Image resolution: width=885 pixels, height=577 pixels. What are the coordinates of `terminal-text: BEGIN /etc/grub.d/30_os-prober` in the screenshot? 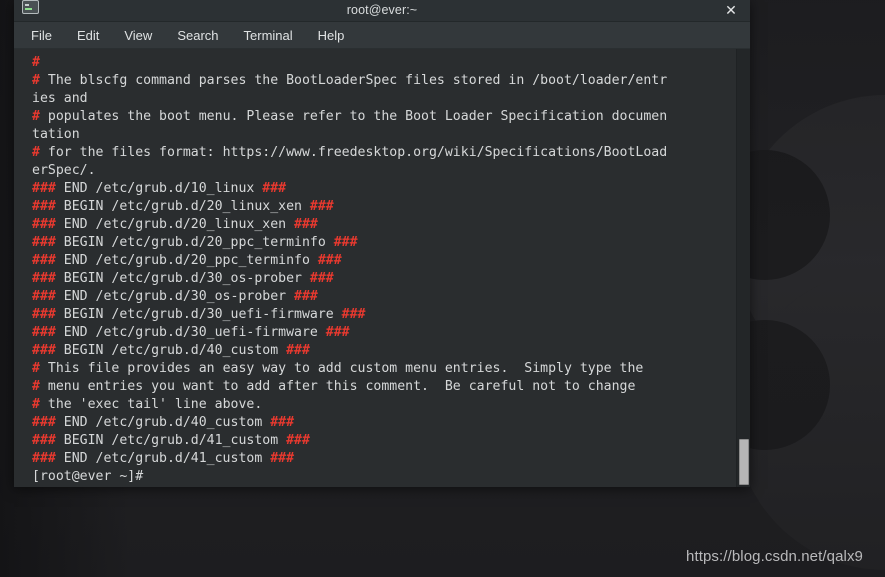 It's located at (182, 278).